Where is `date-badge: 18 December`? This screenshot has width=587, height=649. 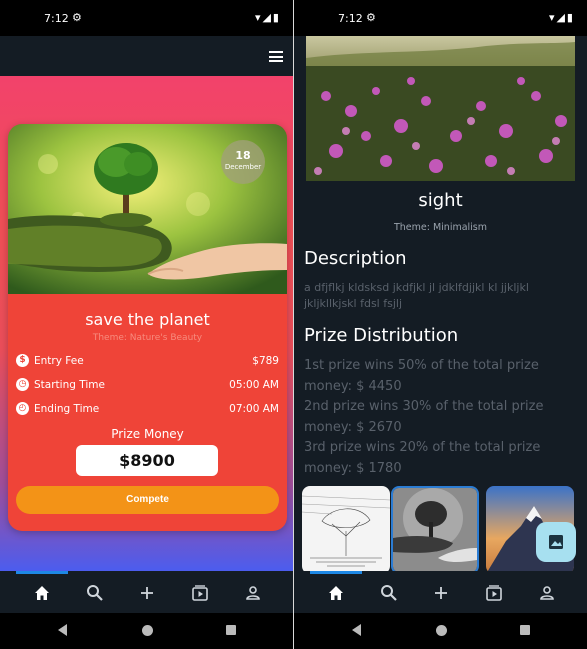
date-badge: 18 December is located at coordinates (243, 162).